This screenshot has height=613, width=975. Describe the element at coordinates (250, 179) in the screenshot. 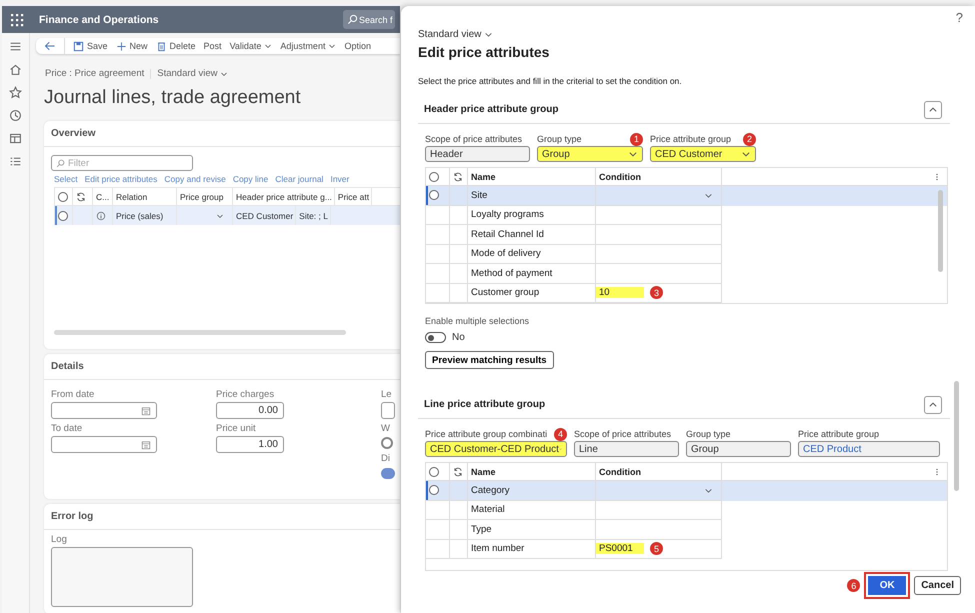

I see `action-link: Copy line` at that location.